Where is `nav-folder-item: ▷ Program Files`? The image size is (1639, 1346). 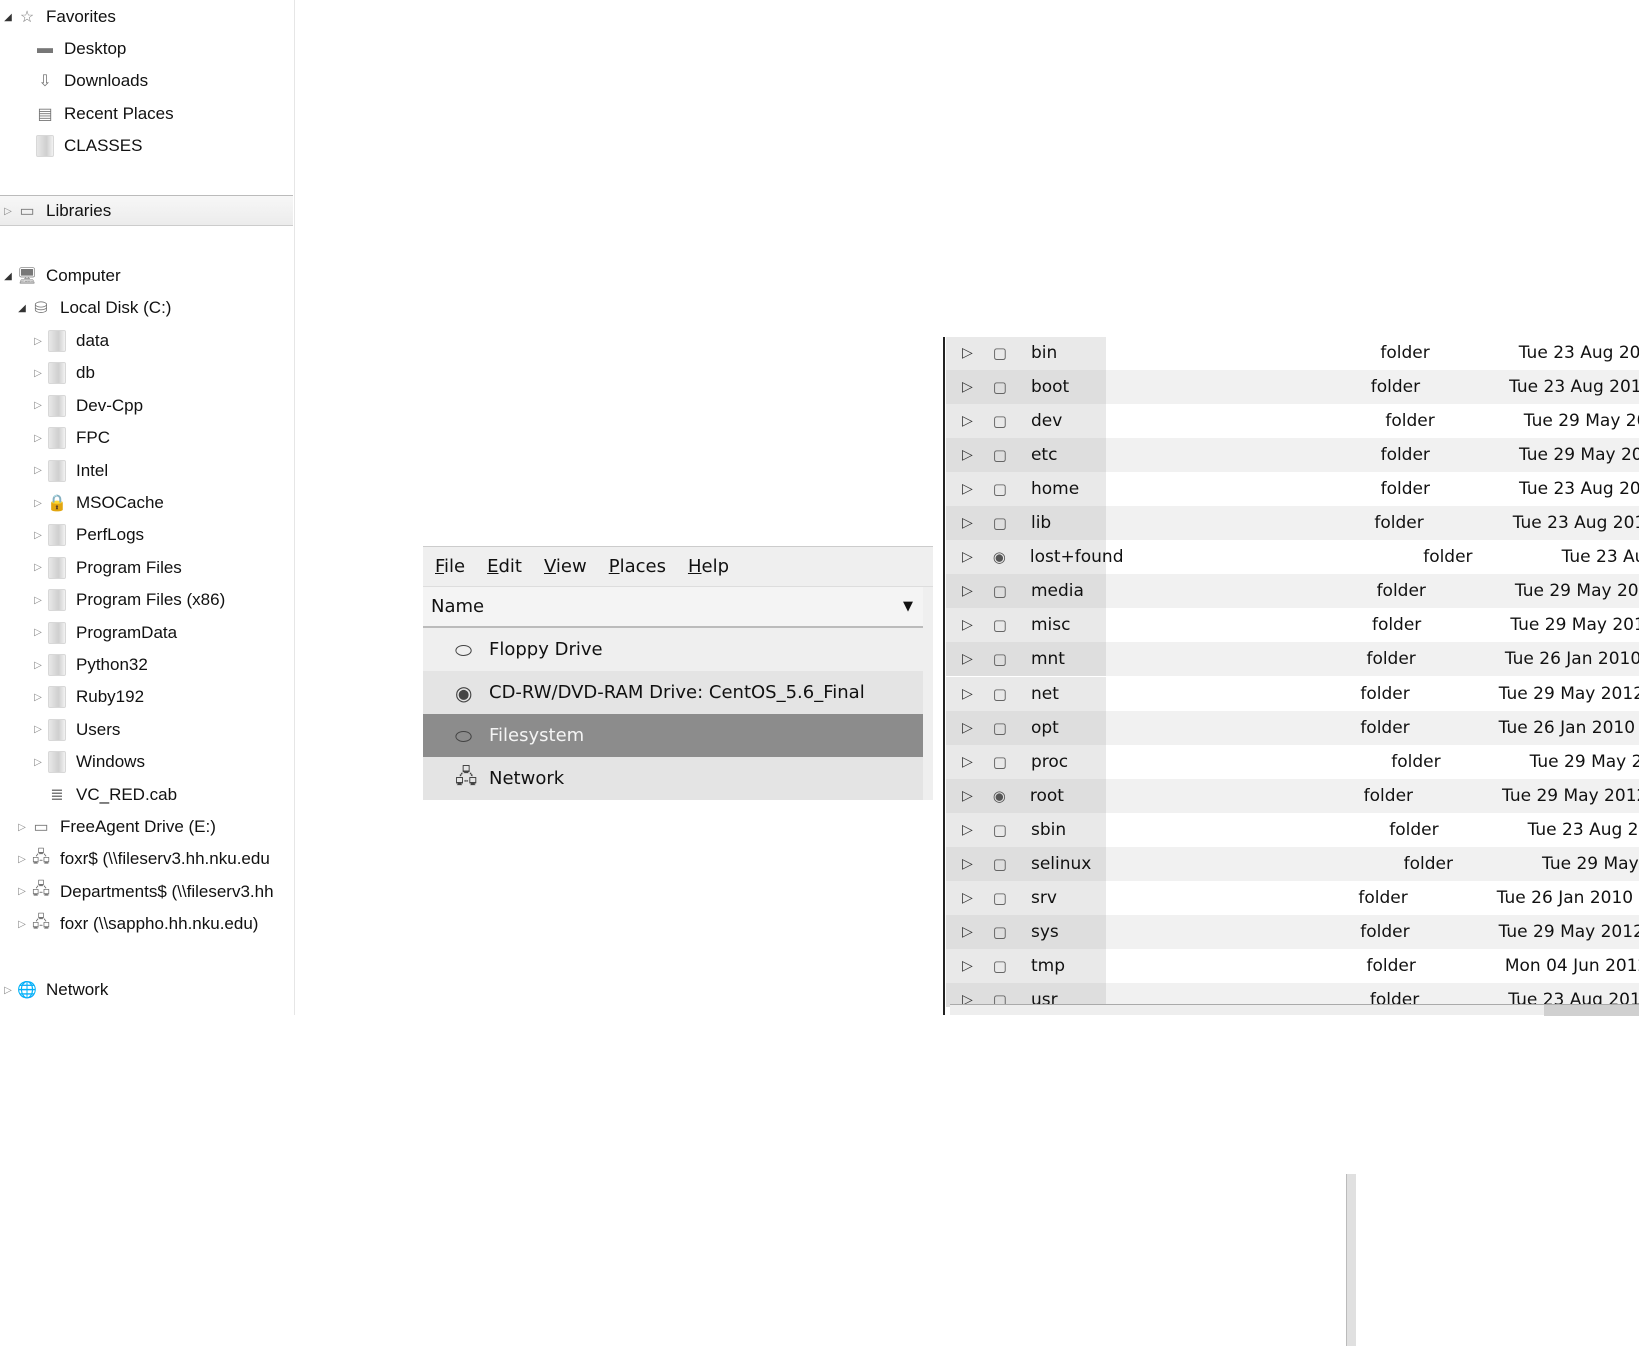
nav-folder-item: ▷ Program Files is located at coordinates (178, 568).